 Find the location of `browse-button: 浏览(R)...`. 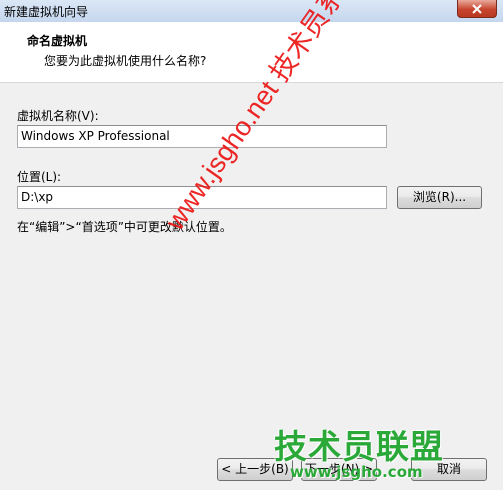

browse-button: 浏览(R)... is located at coordinates (439, 197).